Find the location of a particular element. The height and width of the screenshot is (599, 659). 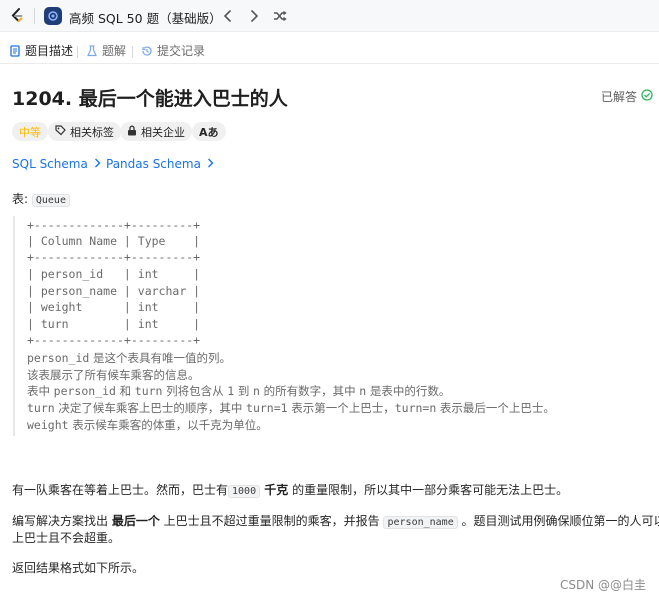

difficulty-badge: 中等 is located at coordinates (30, 131).